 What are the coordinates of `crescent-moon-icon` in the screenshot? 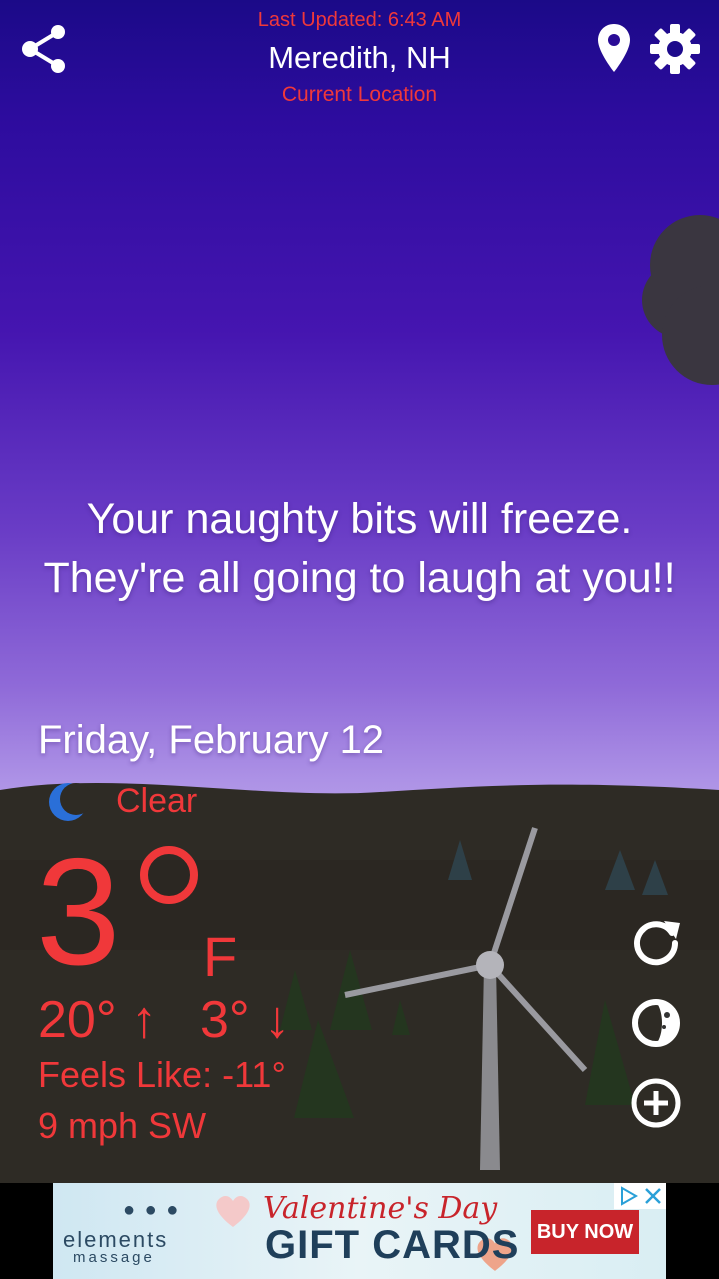 It's located at (69, 802).